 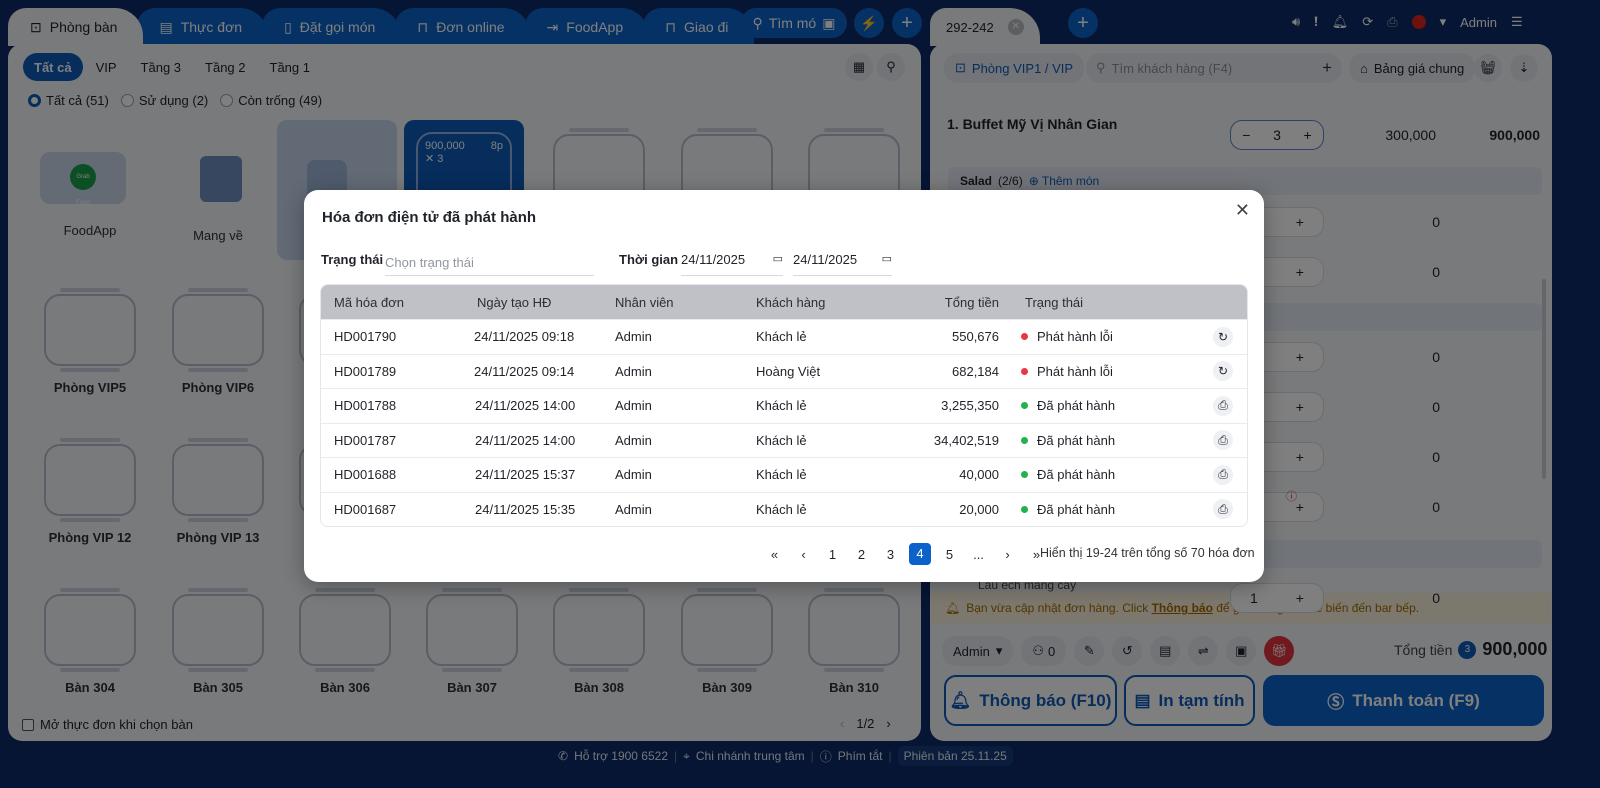 I want to click on page-button: 2, so click(x=861, y=554).